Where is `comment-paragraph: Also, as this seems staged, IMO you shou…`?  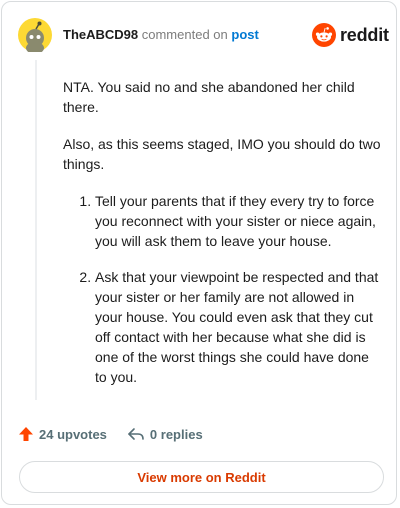
comment-paragraph: Also, as this seems staged, IMO you shou… is located at coordinates (222, 154).